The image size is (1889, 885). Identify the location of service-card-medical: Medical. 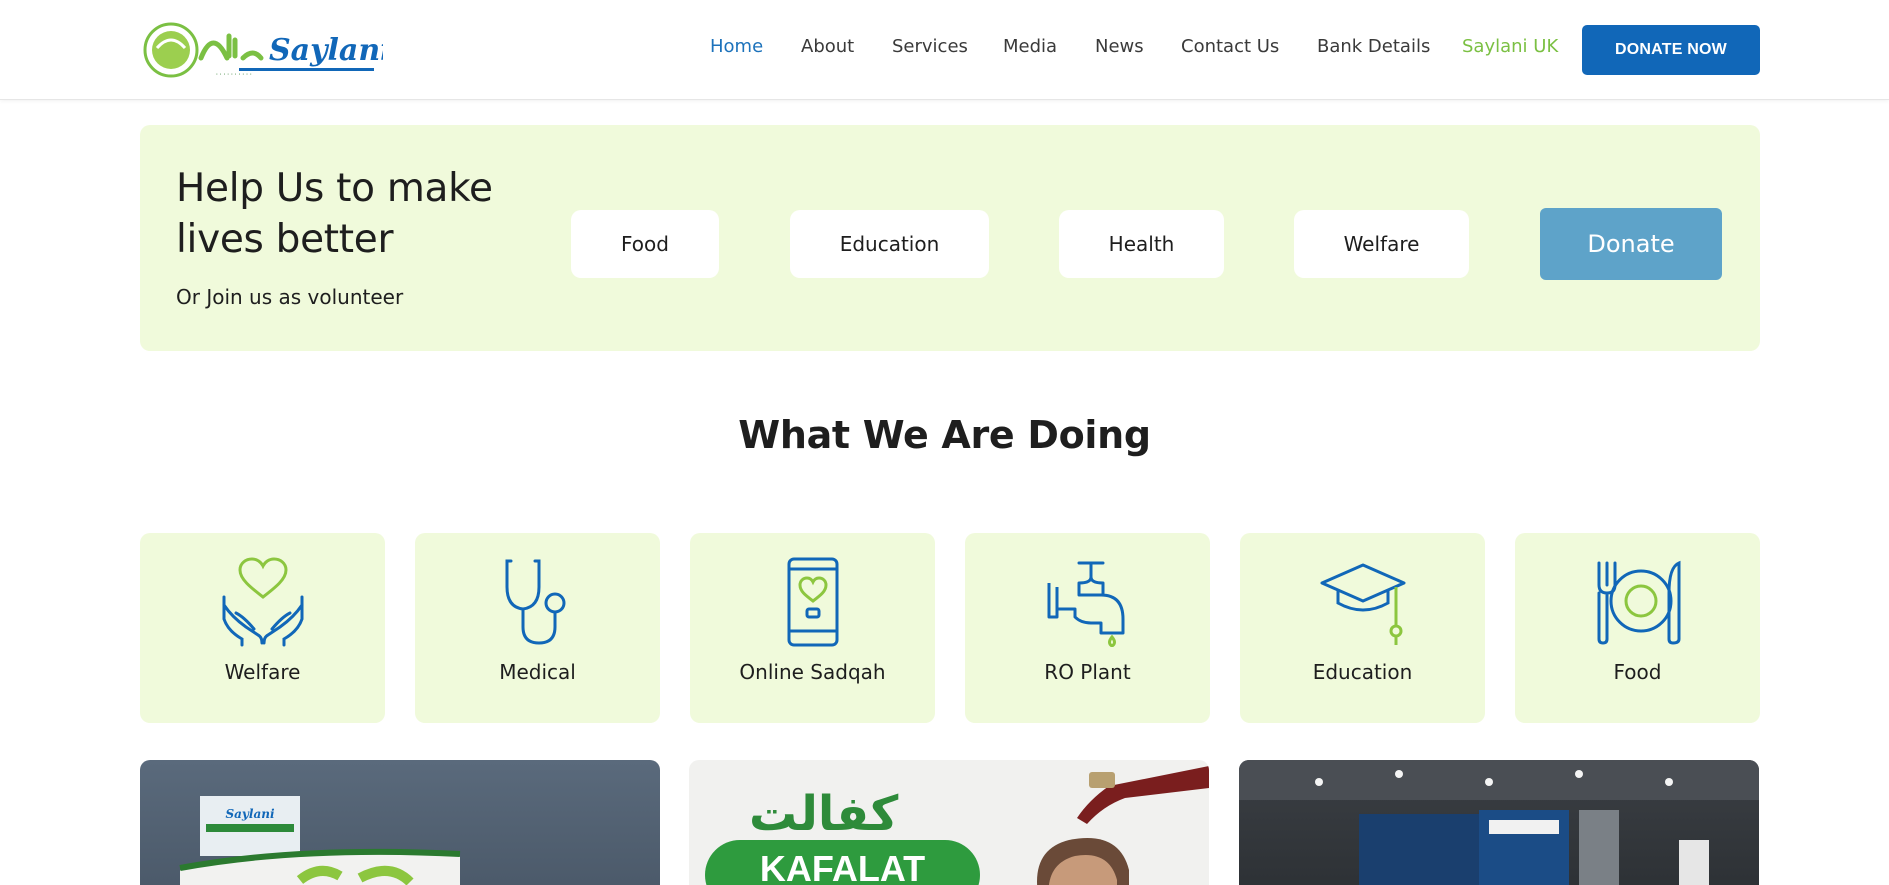
(537, 628).